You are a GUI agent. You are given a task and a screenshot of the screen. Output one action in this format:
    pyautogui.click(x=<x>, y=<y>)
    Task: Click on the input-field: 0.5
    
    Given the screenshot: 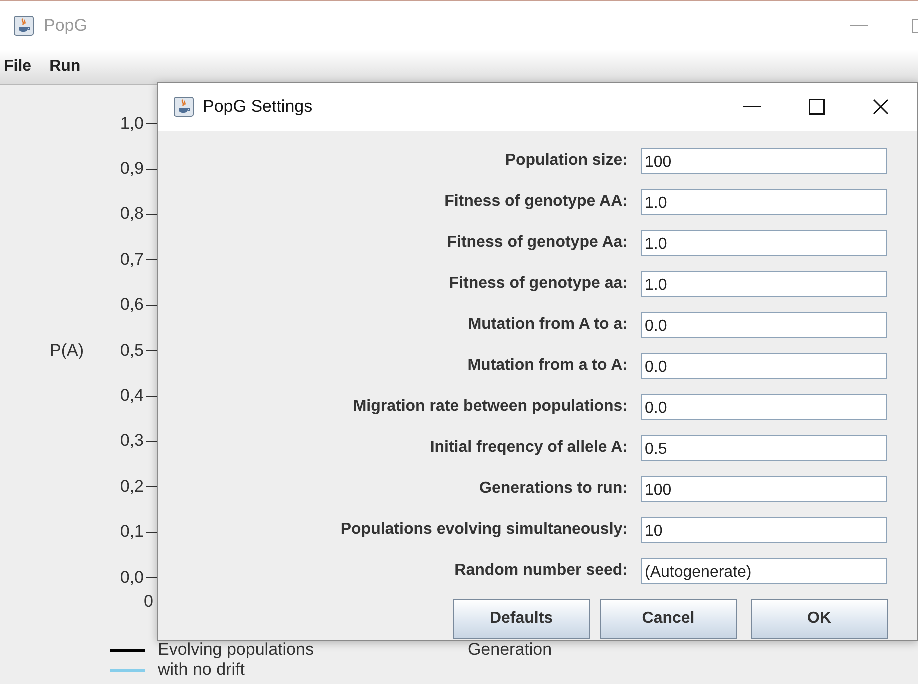 What is the action you would take?
    pyautogui.click(x=764, y=448)
    